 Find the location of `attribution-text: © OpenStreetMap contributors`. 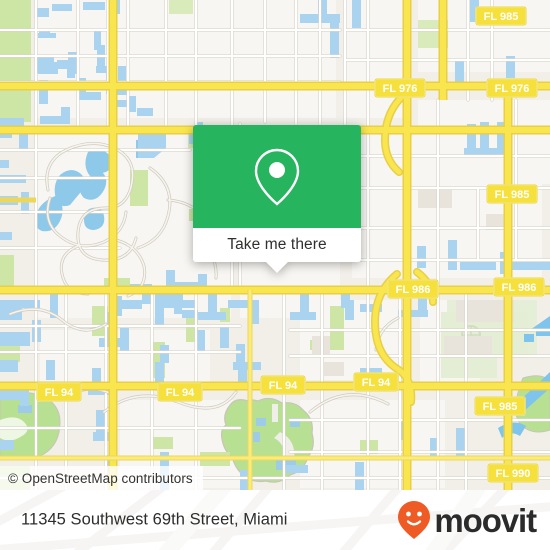

attribution-text: © OpenStreetMap contributors is located at coordinates (100, 478).